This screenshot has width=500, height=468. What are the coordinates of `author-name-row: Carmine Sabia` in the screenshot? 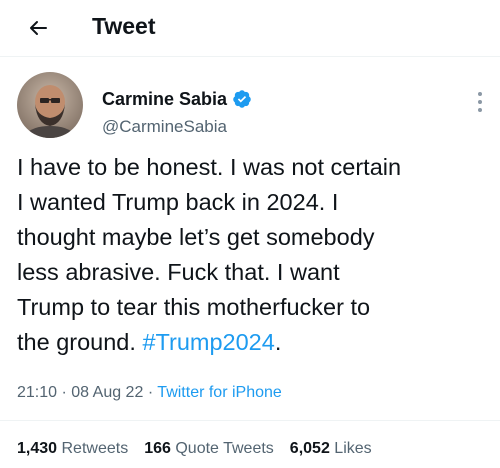 It's located at (177, 99).